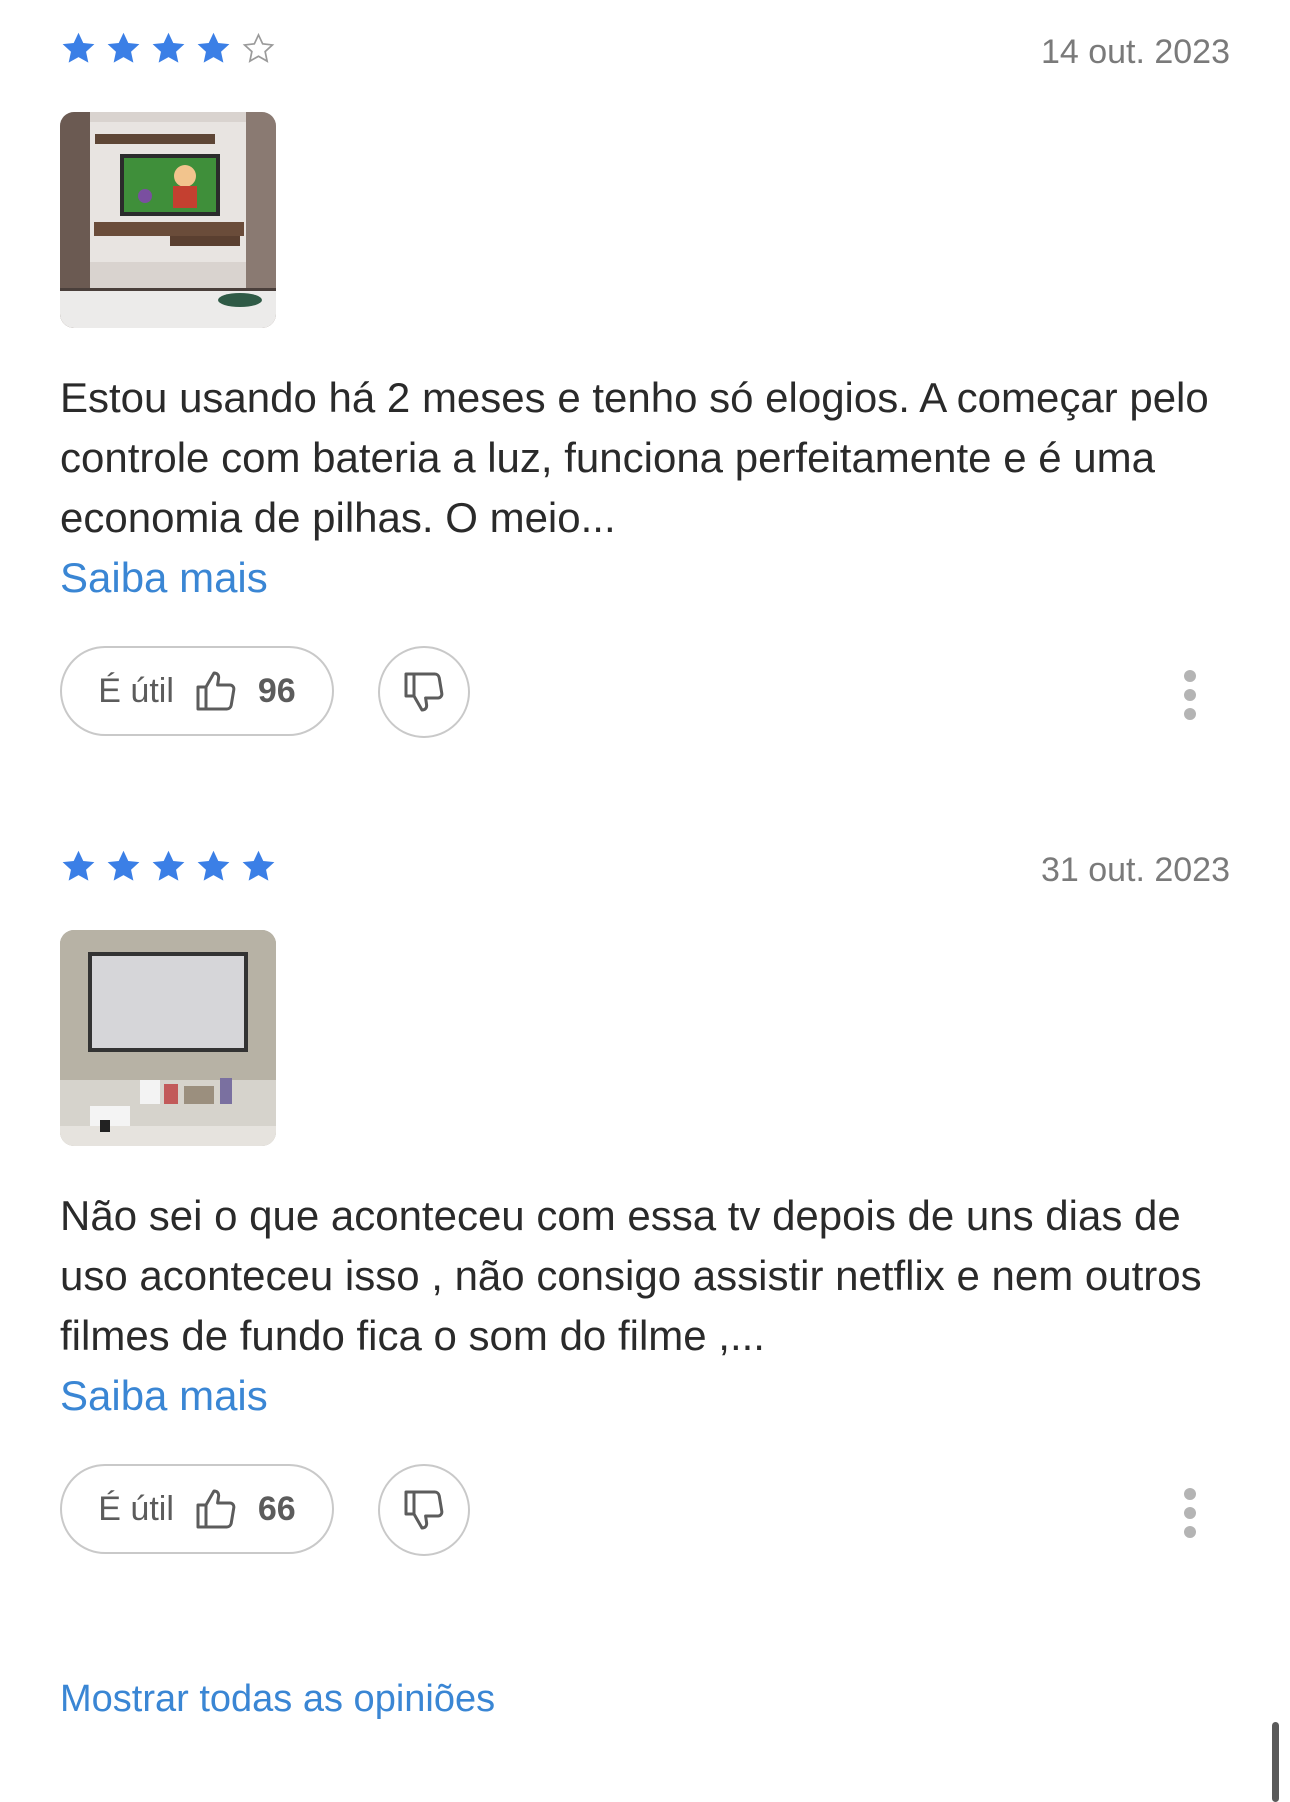 The width and height of the screenshot is (1290, 1802). I want to click on review-date: 14 out. 2023, so click(1135, 52).